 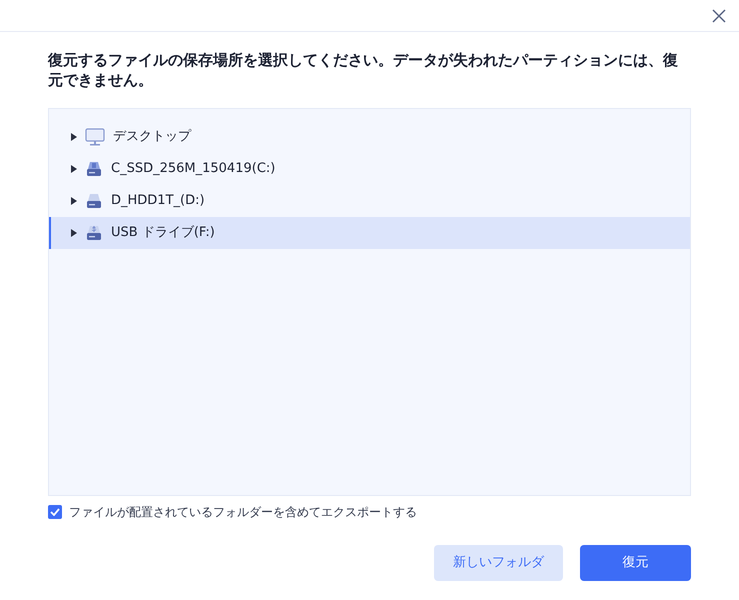 I want to click on dialog-heading: 復元するファイルの保存場所を選択してください。データが失われたパーティションには、復元できません。, so click(x=363, y=70).